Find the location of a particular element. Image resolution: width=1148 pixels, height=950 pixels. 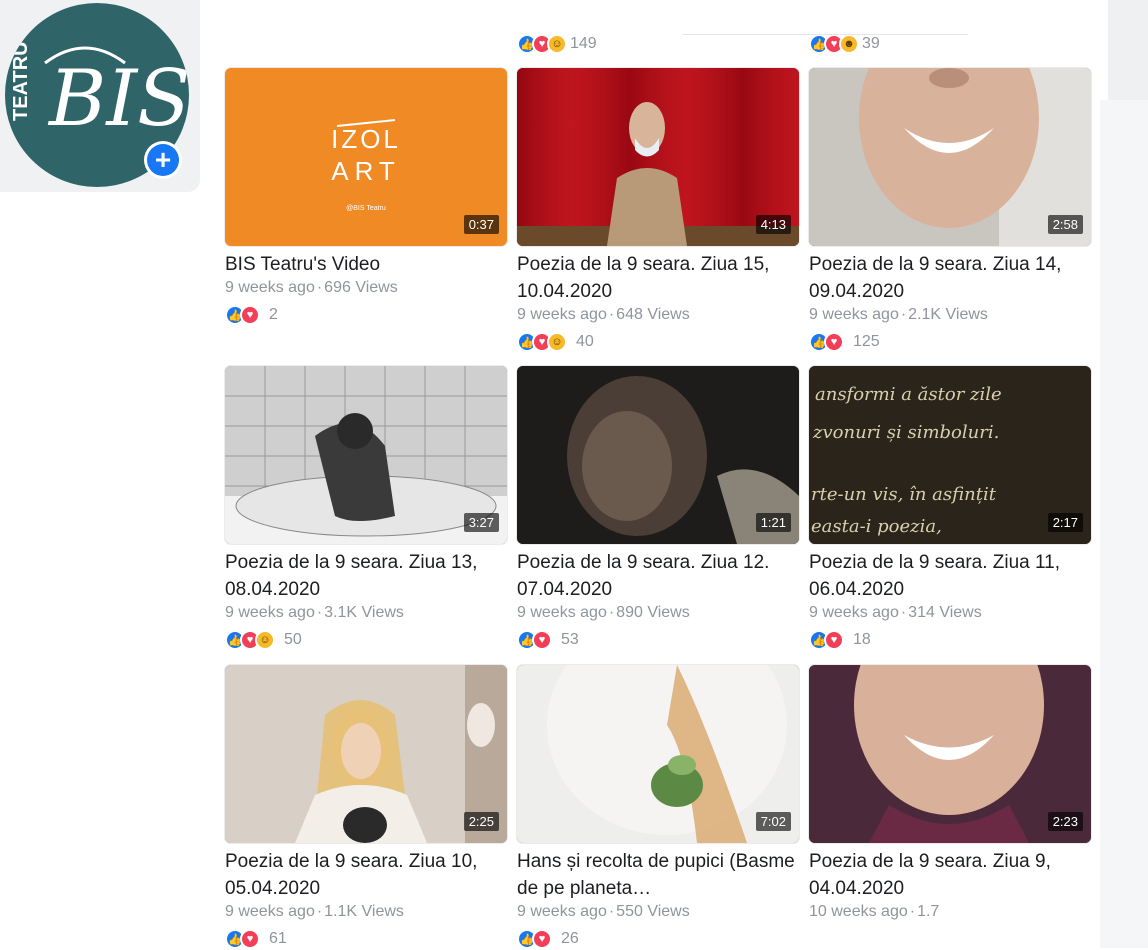

video-thumbnail: 2:23 is located at coordinates (950, 754).